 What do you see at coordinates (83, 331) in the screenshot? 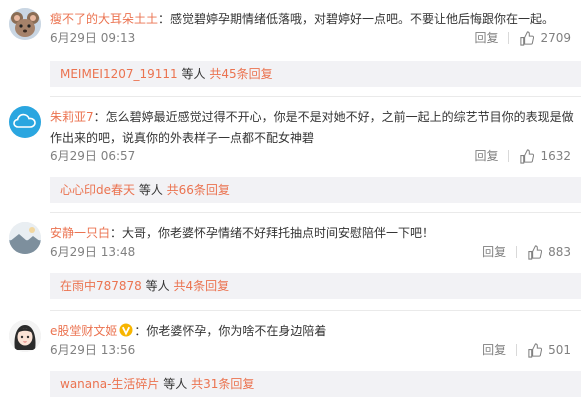
I see `comment-username: e股堂财文姬` at bounding box center [83, 331].